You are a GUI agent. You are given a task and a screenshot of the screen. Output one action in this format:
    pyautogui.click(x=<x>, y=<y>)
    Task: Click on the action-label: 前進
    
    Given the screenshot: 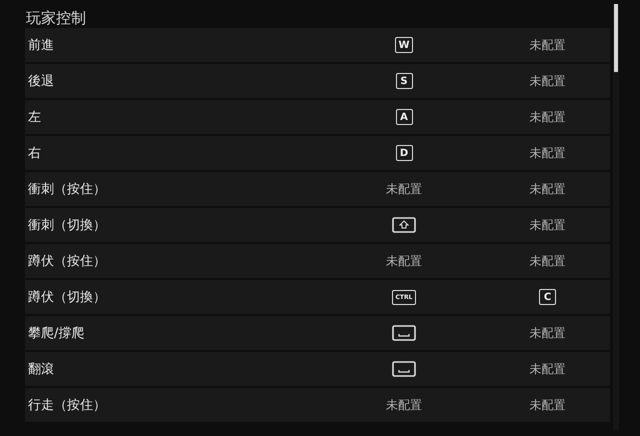 What is the action you would take?
    pyautogui.click(x=41, y=45)
    